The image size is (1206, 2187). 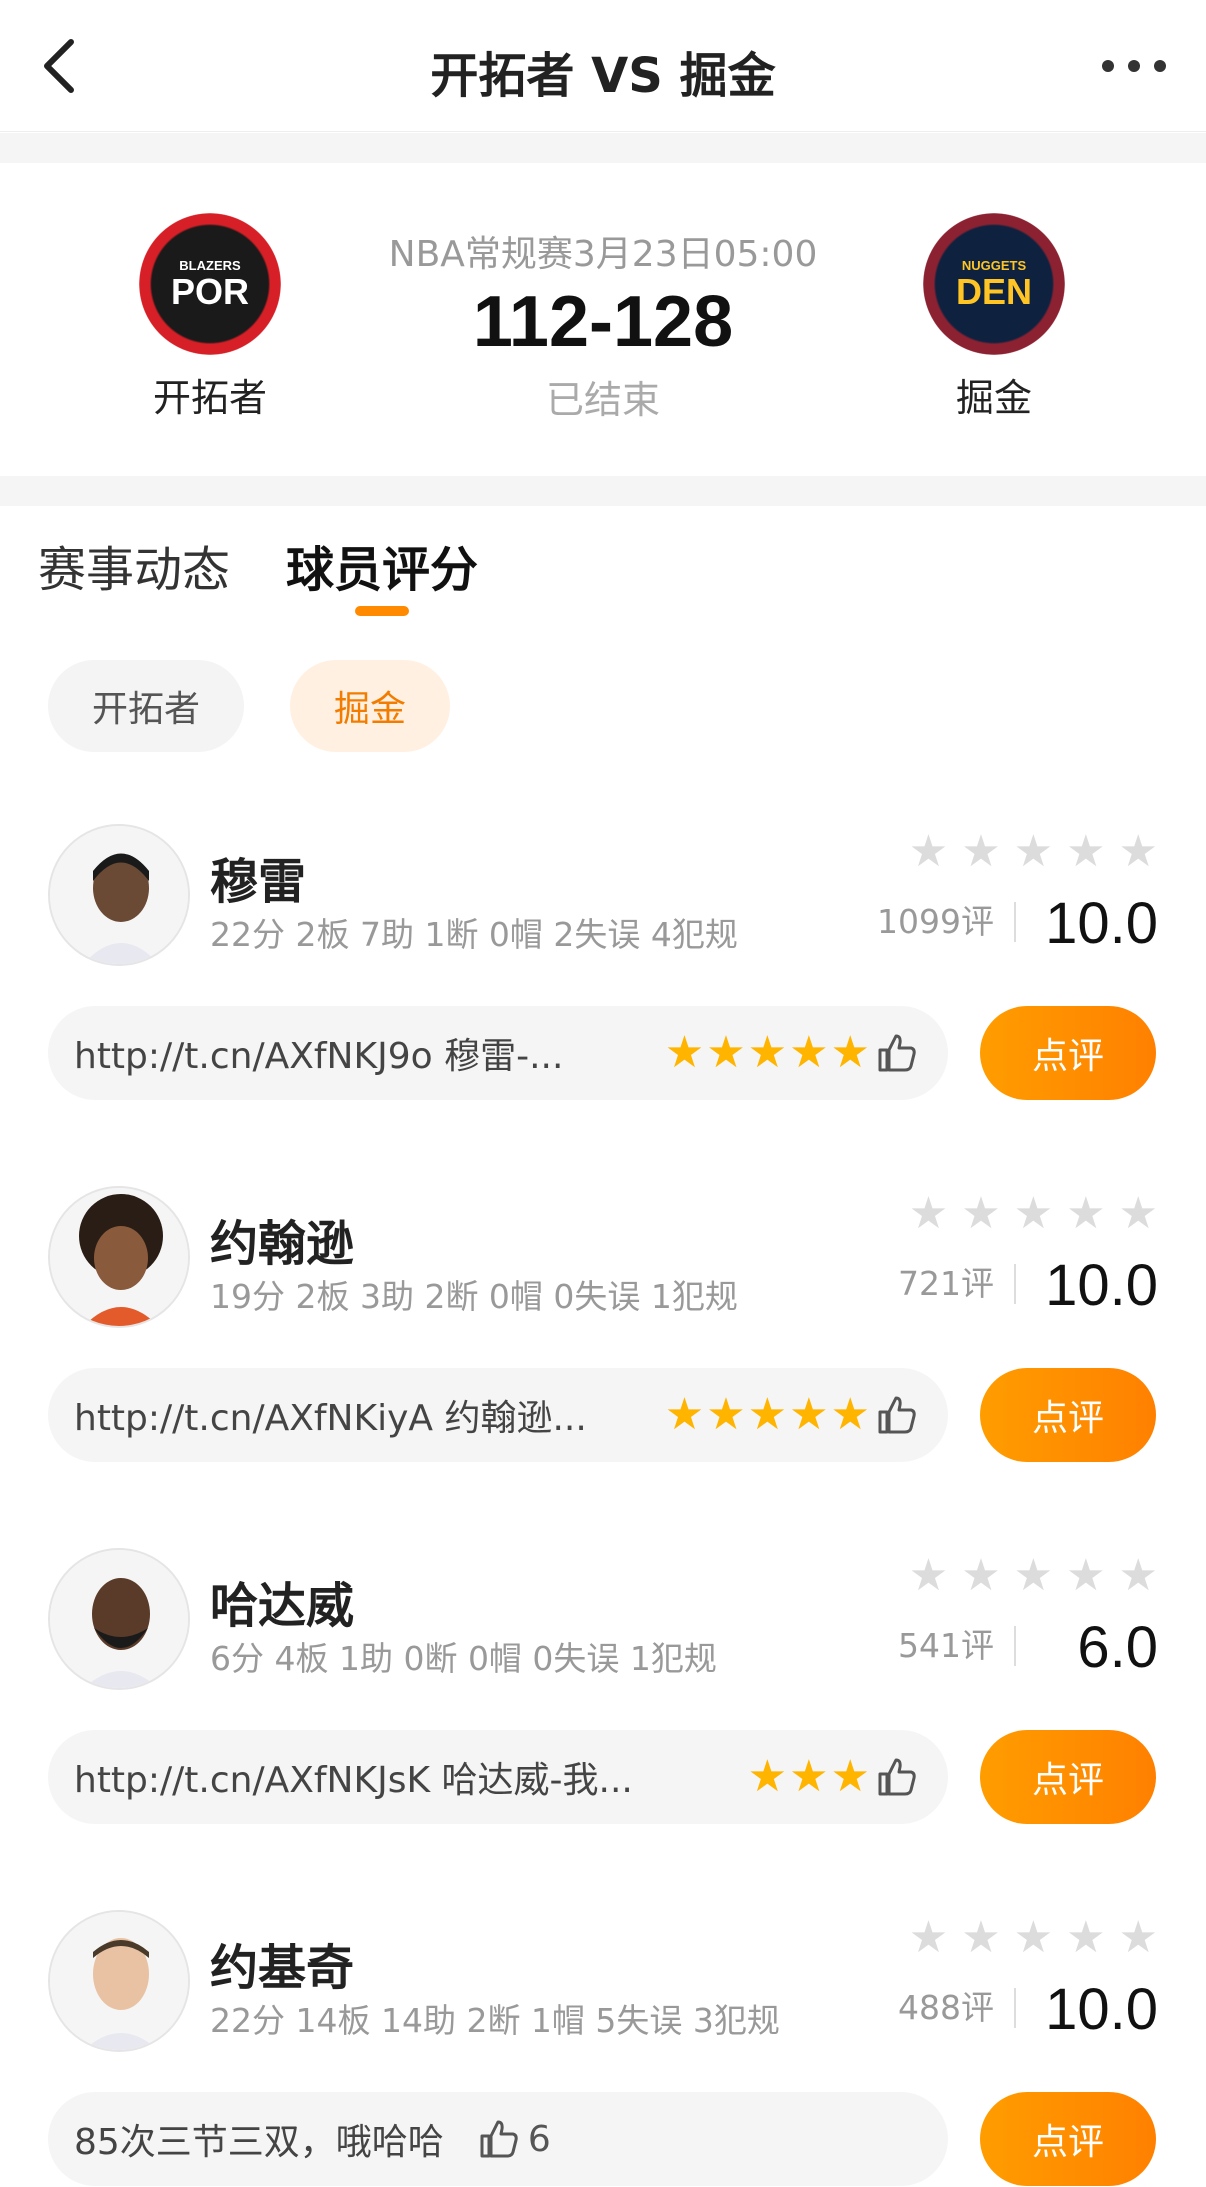 What do you see at coordinates (282, 1244) in the screenshot?
I see `player-name: 约翰逊` at bounding box center [282, 1244].